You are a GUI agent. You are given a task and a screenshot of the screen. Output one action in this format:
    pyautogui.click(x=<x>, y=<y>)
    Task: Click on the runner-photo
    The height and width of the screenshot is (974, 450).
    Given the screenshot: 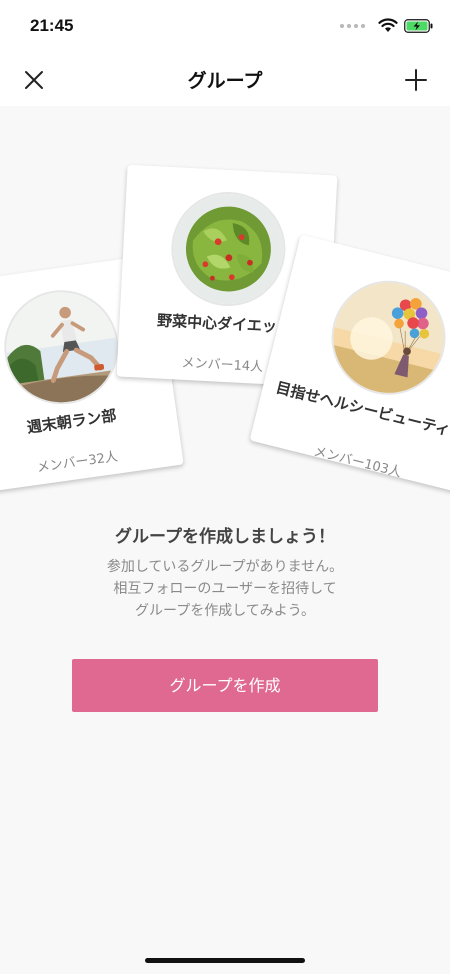 What is the action you would take?
    pyautogui.click(x=63, y=347)
    